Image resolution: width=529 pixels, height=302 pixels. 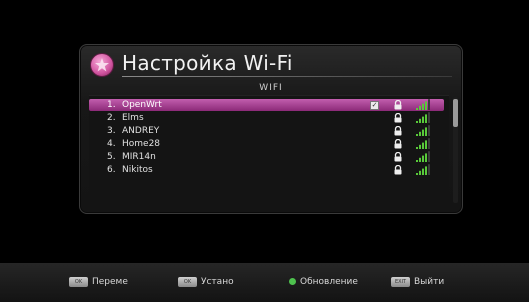 I want to click on move-hint: OK Переме, so click(x=98, y=282).